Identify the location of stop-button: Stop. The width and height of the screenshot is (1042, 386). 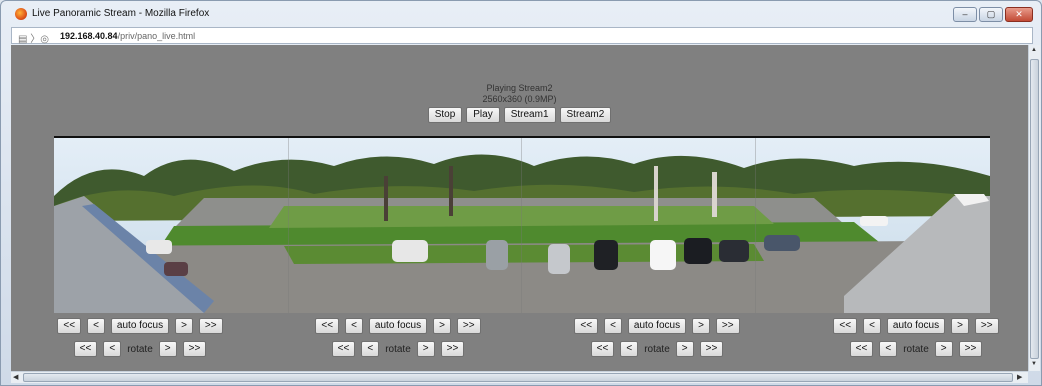
(445, 115).